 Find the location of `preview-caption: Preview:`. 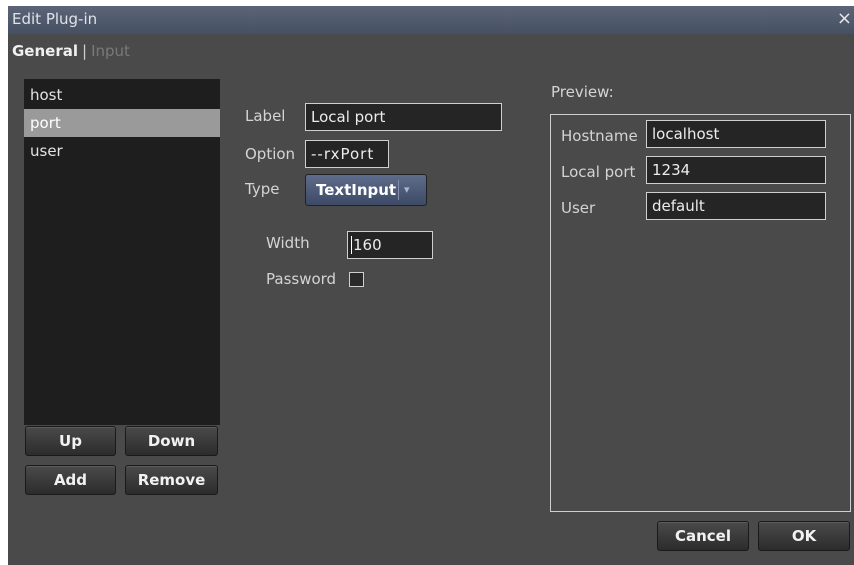

preview-caption: Preview: is located at coordinates (582, 92).